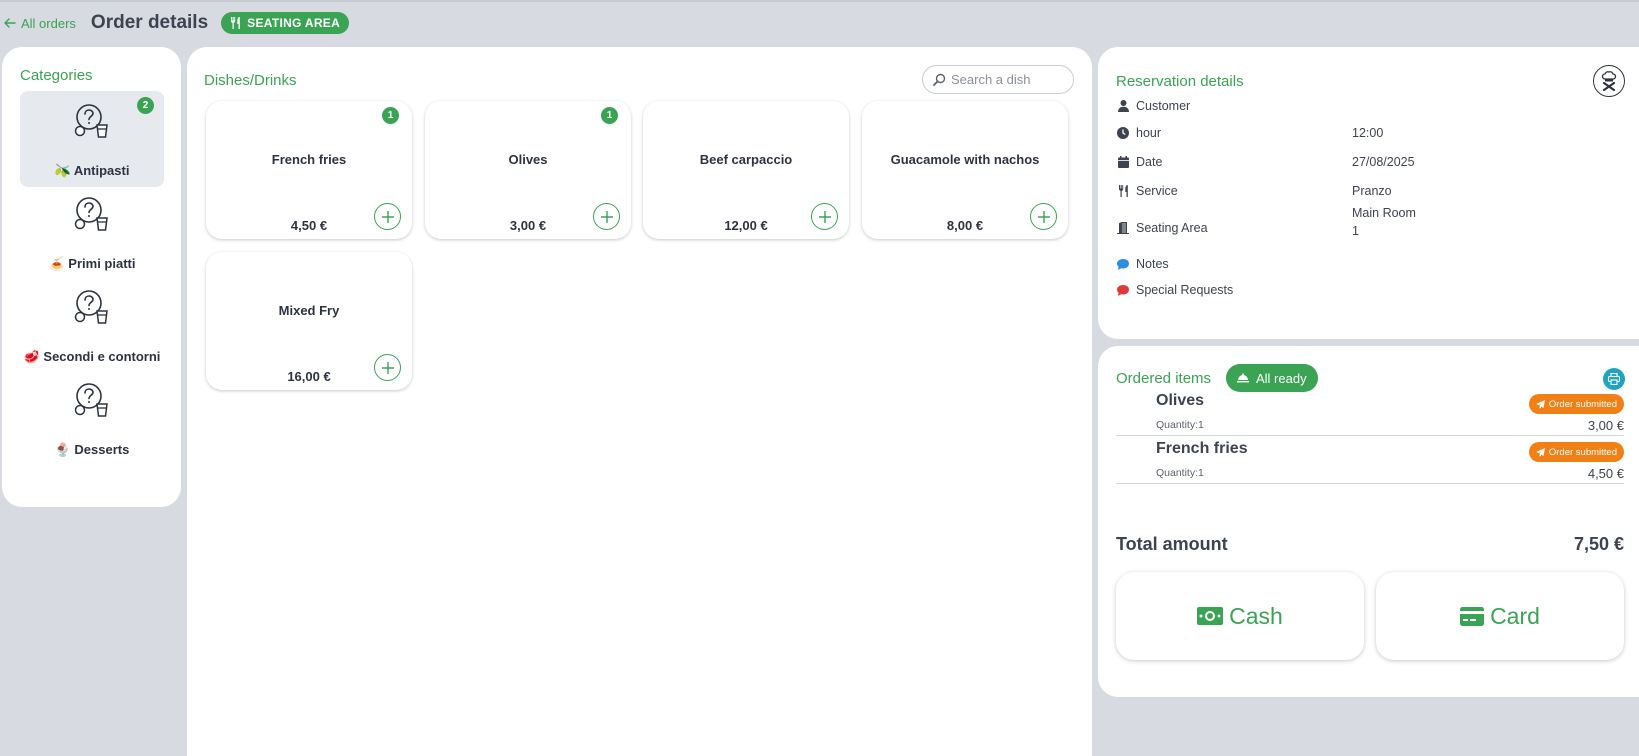 This screenshot has height=756, width=1639. Describe the element at coordinates (250, 80) in the screenshot. I see `dishes-title: Dishes/Drinks` at that location.